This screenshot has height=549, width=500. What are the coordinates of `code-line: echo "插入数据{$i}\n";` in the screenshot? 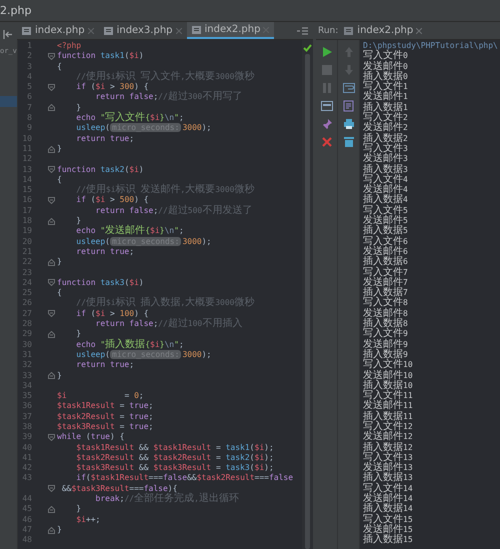 It's located at (129, 345).